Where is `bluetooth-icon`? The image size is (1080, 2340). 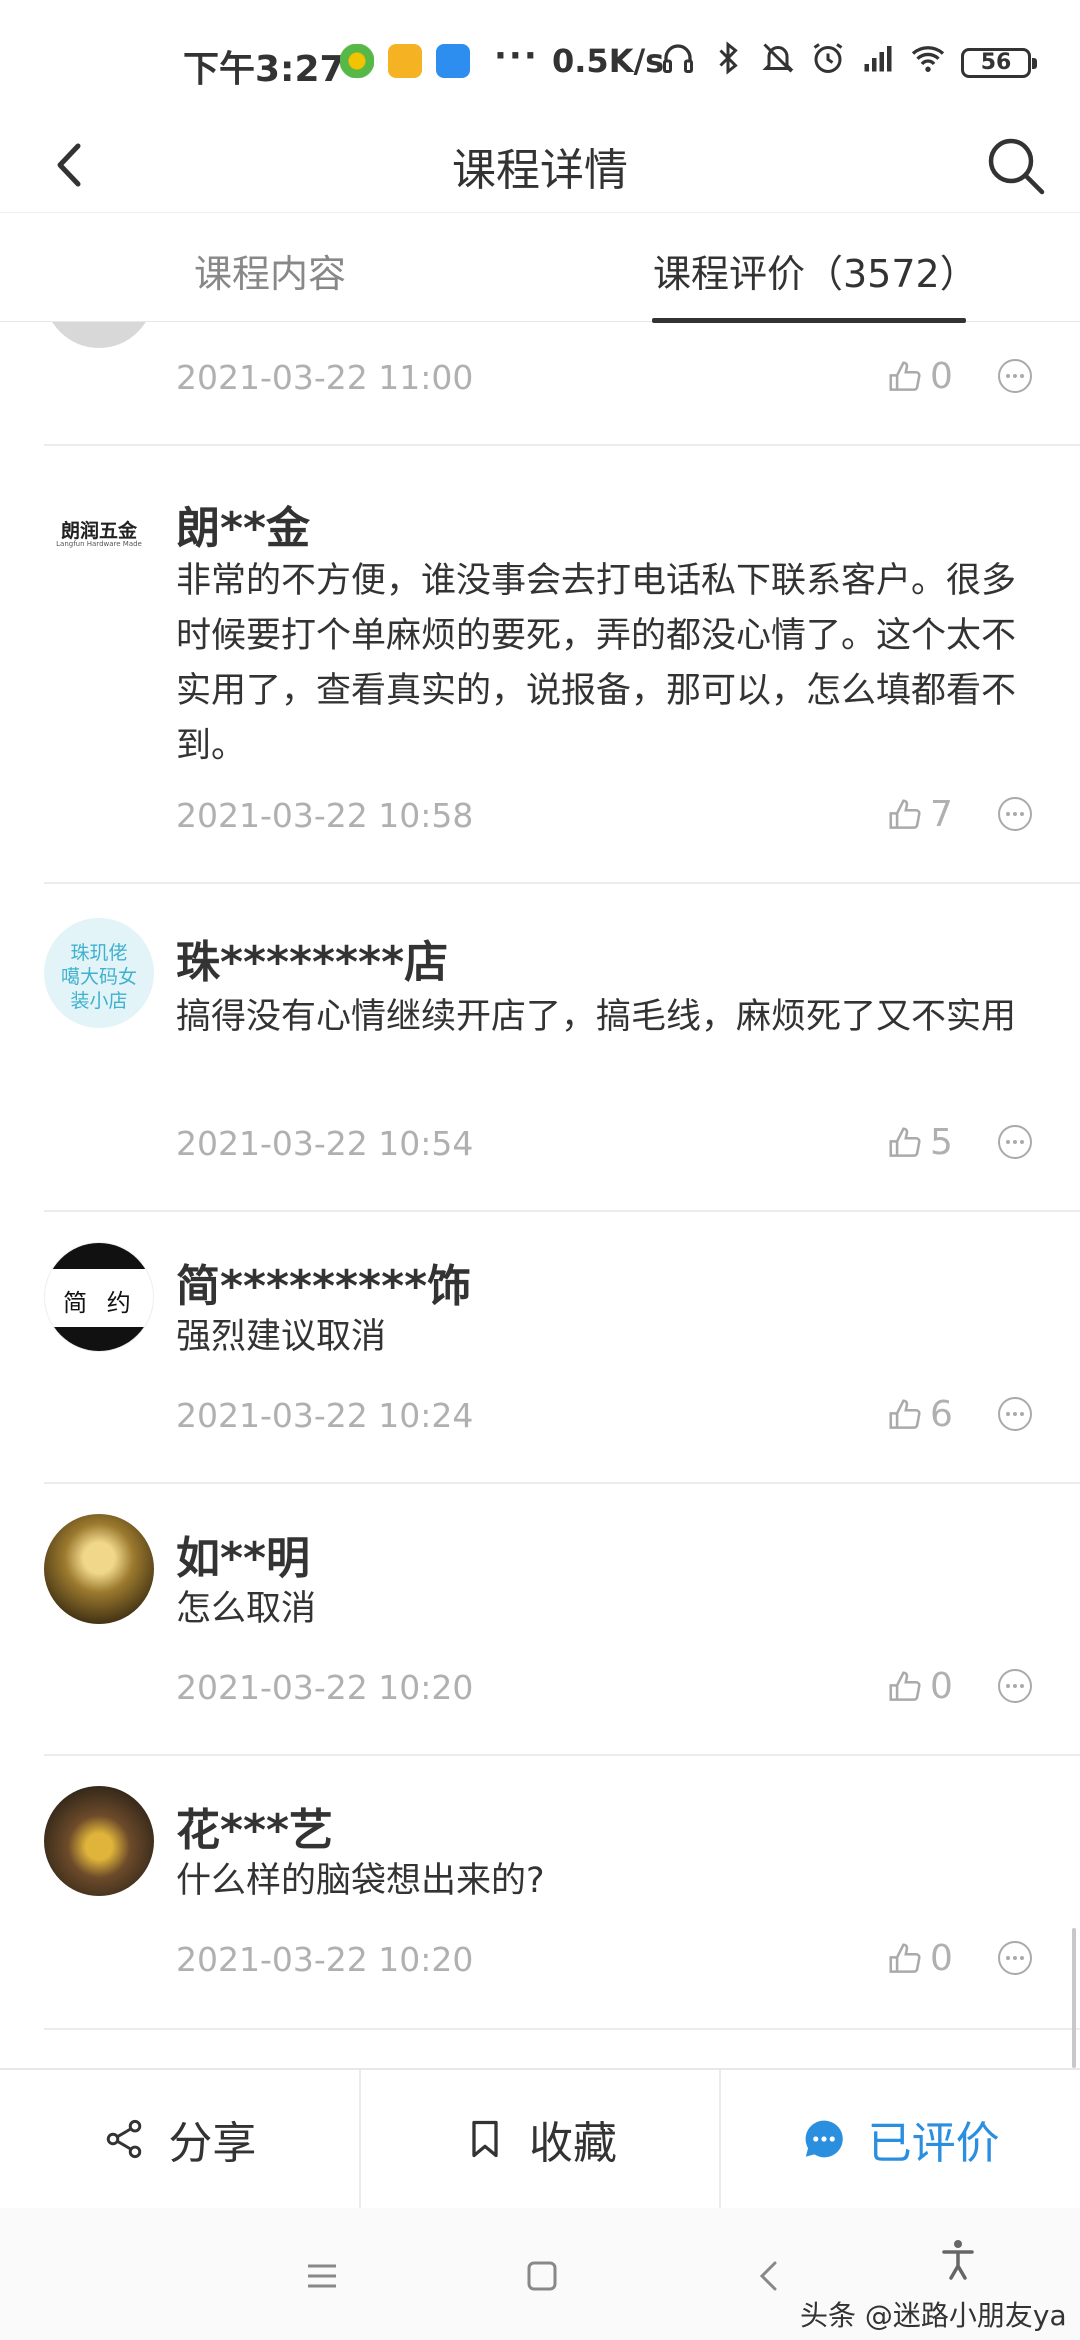
bluetooth-icon is located at coordinates (728, 58).